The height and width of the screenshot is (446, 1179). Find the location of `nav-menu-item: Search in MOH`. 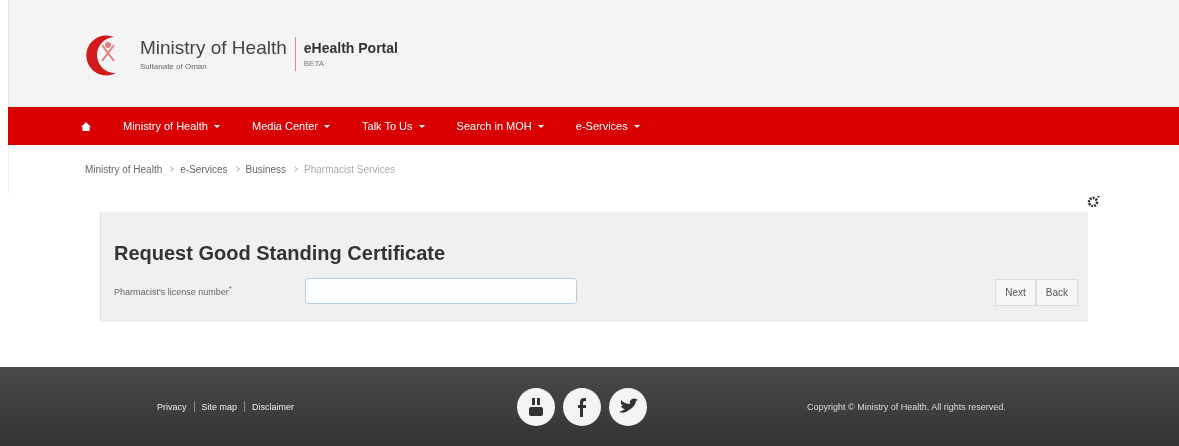

nav-menu-item: Search in MOH is located at coordinates (500, 126).